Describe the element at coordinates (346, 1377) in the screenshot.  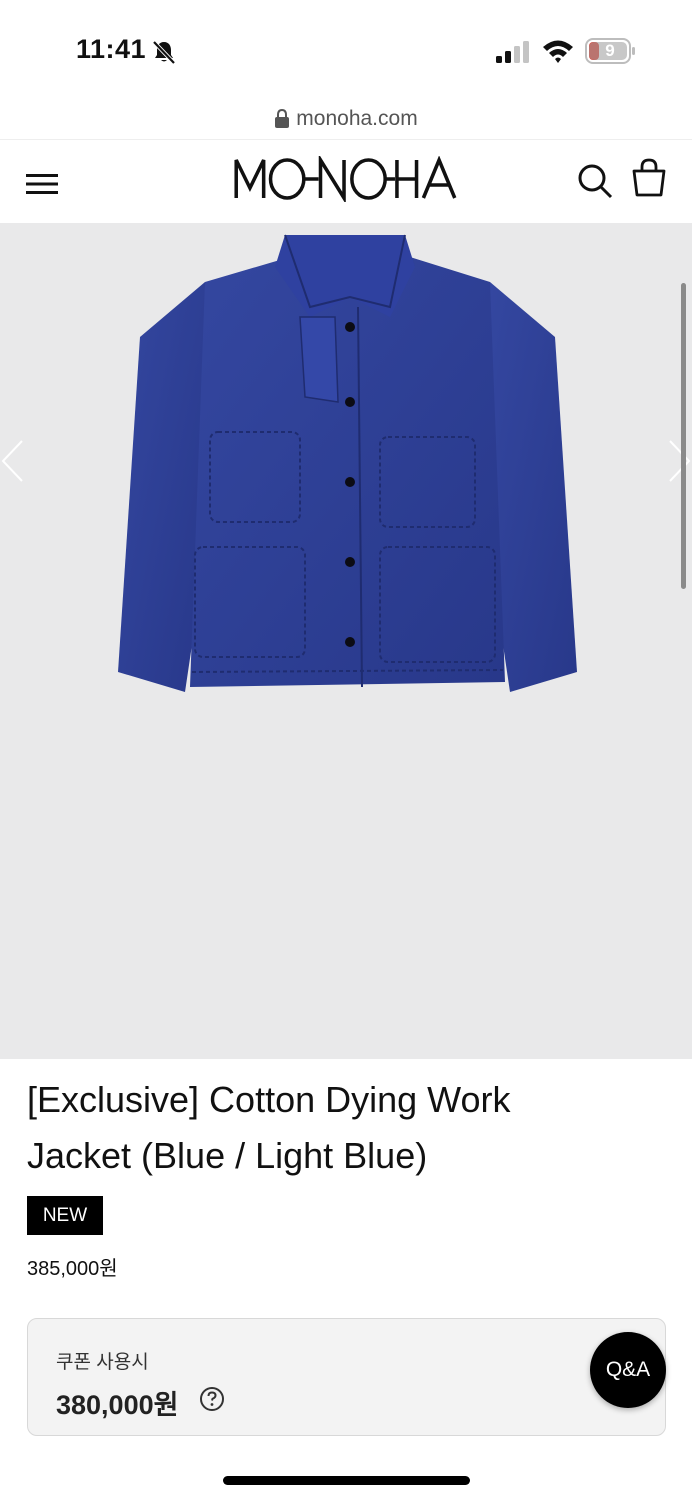
I see `coupon-box: 쿠폰 사용시 380,000원` at that location.